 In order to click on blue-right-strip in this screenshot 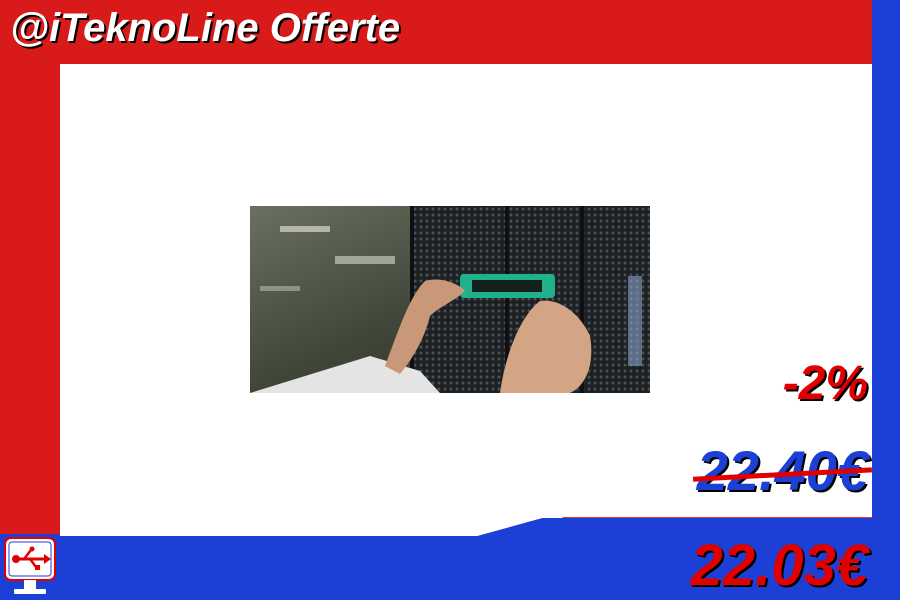, I will do `click(886, 300)`.